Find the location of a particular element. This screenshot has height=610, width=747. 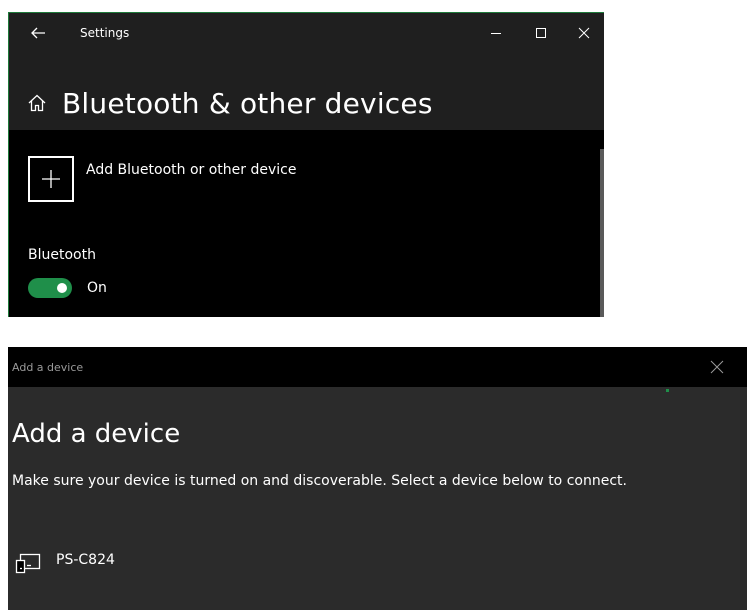

dialog-heading: Add a device is located at coordinates (96, 434).